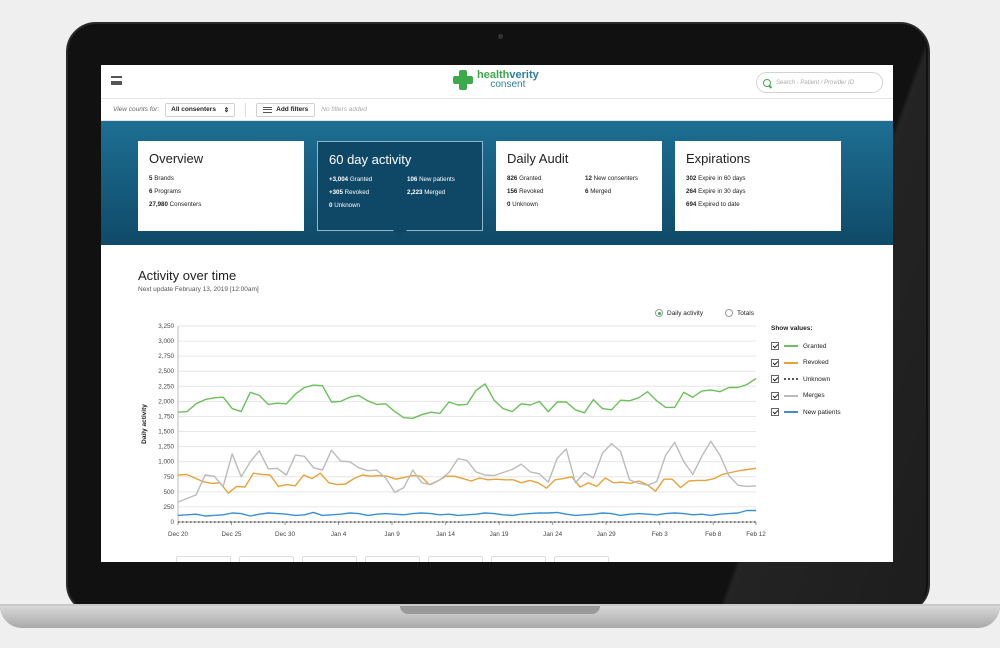 The width and height of the screenshot is (1000, 648). What do you see at coordinates (739, 313) in the screenshot?
I see `totals-toggle: Totals` at bounding box center [739, 313].